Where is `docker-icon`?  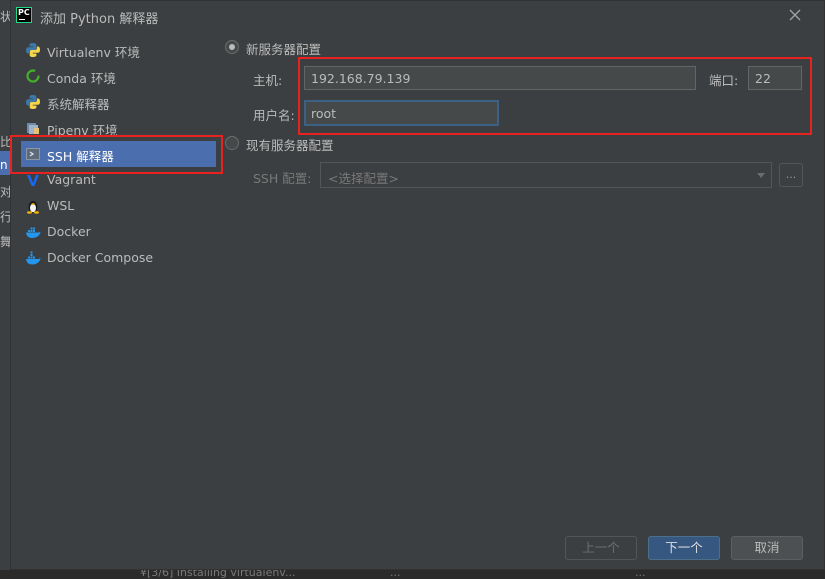
docker-icon is located at coordinates (33, 232).